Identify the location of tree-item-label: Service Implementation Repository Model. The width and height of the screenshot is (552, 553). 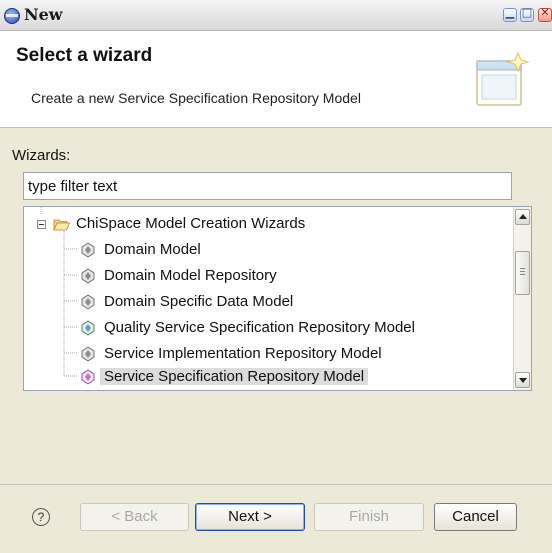
(243, 353).